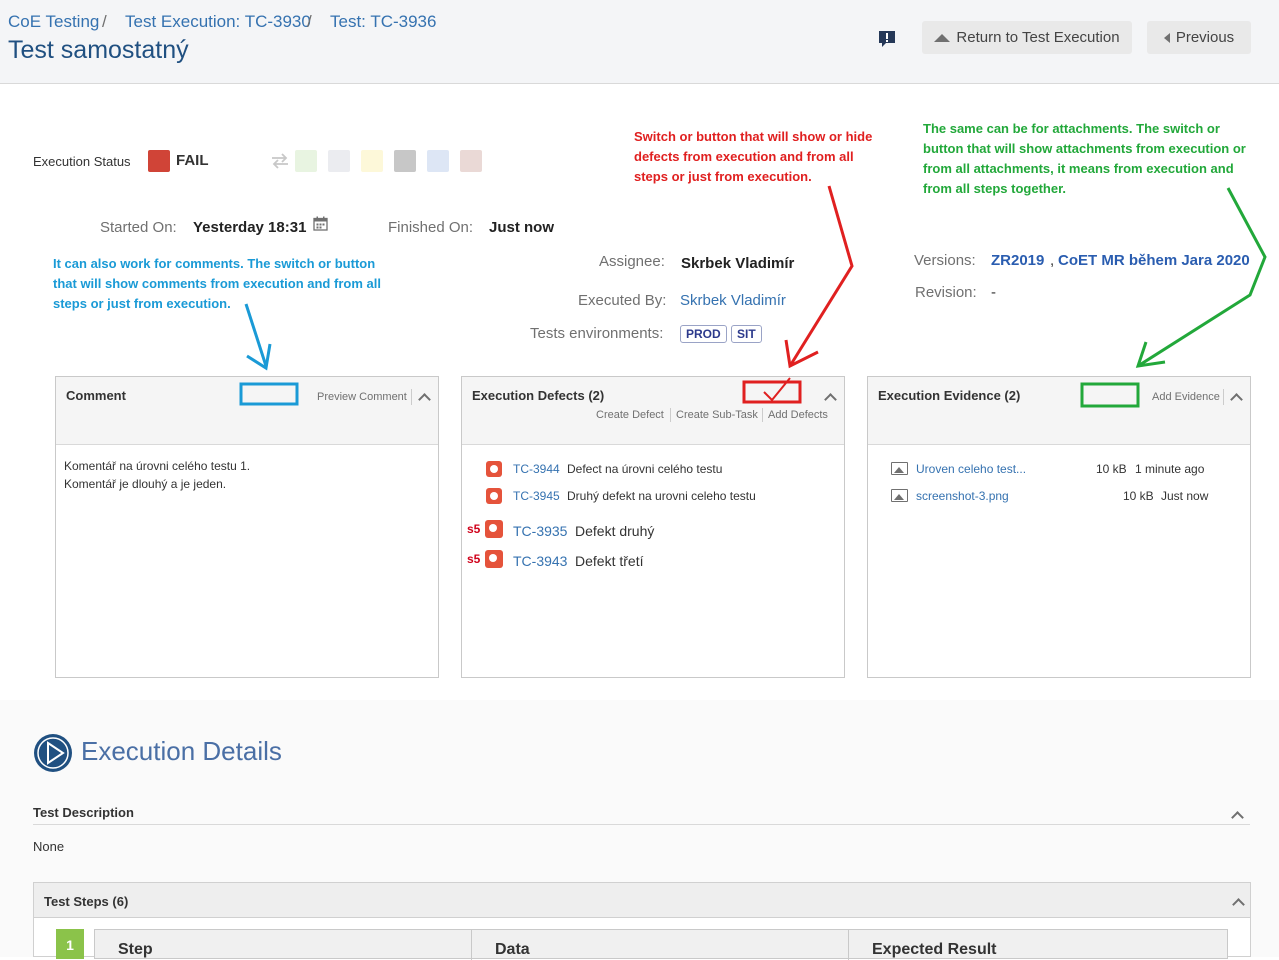 This screenshot has height=960, width=1279. I want to click on column-step: Step, so click(135, 949).